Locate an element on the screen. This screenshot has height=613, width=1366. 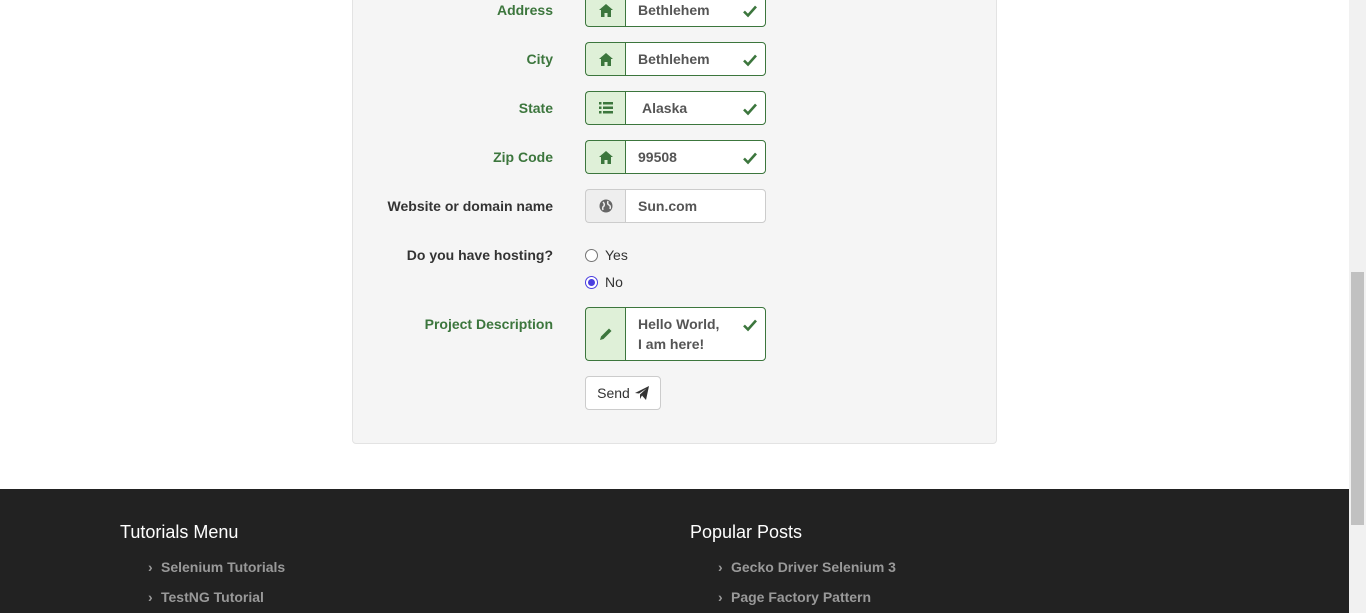
description-label: Project Description is located at coordinates (488, 324).